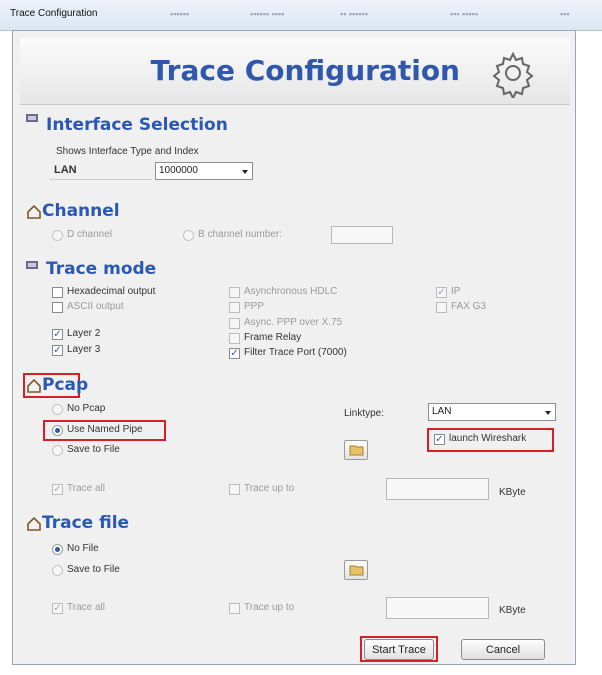 This screenshot has height=675, width=602. What do you see at coordinates (188, 235) in the screenshot?
I see `b-channel-radio` at bounding box center [188, 235].